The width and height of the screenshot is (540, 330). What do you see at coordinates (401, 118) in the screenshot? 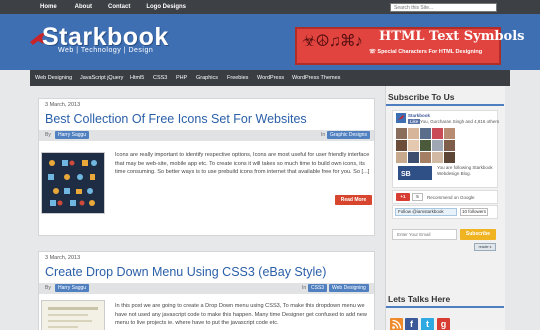
I see `starkbook-avatar-icon` at bounding box center [401, 118].